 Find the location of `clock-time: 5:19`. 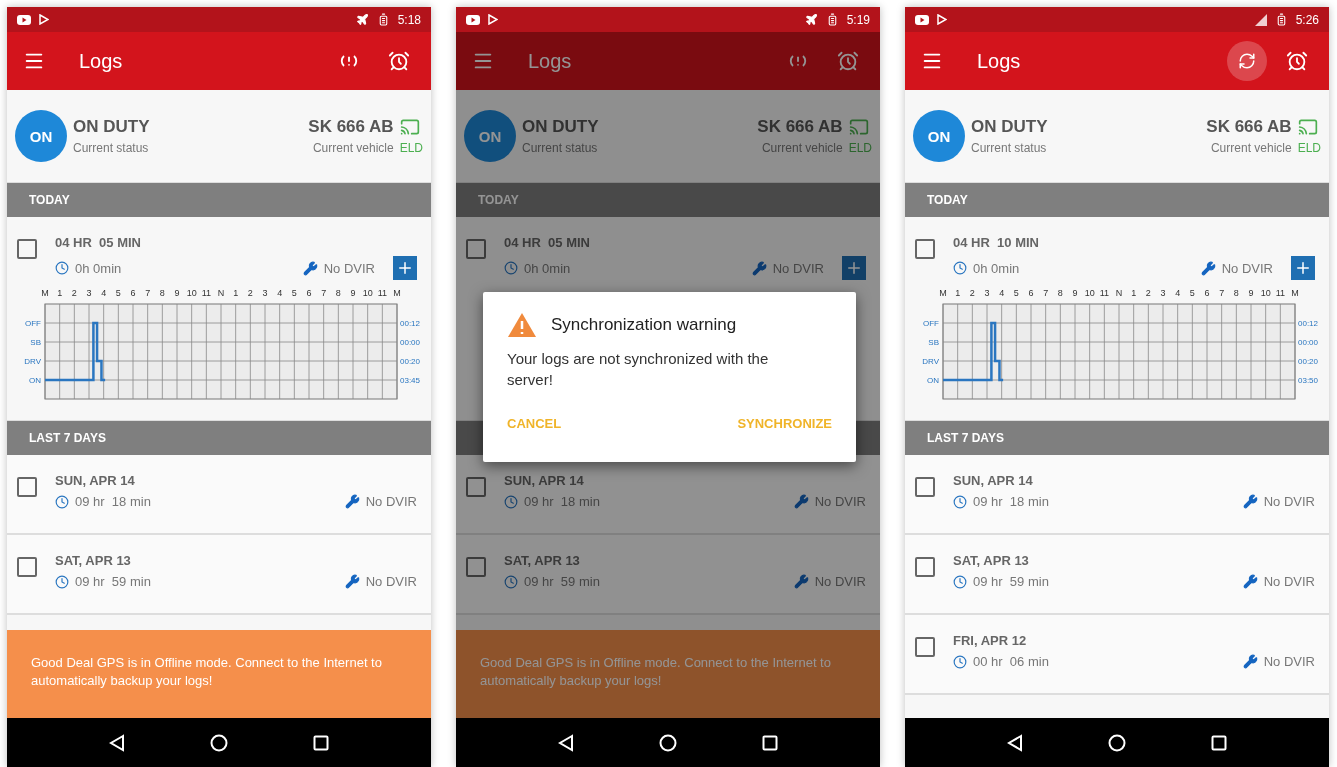

clock-time: 5:19 is located at coordinates (858, 19).